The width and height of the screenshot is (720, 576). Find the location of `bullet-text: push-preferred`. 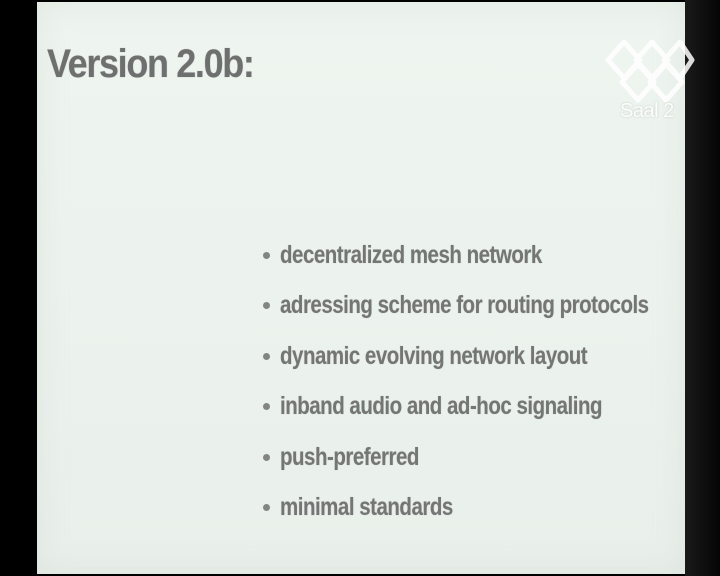

bullet-text: push-preferred is located at coordinates (349, 456).